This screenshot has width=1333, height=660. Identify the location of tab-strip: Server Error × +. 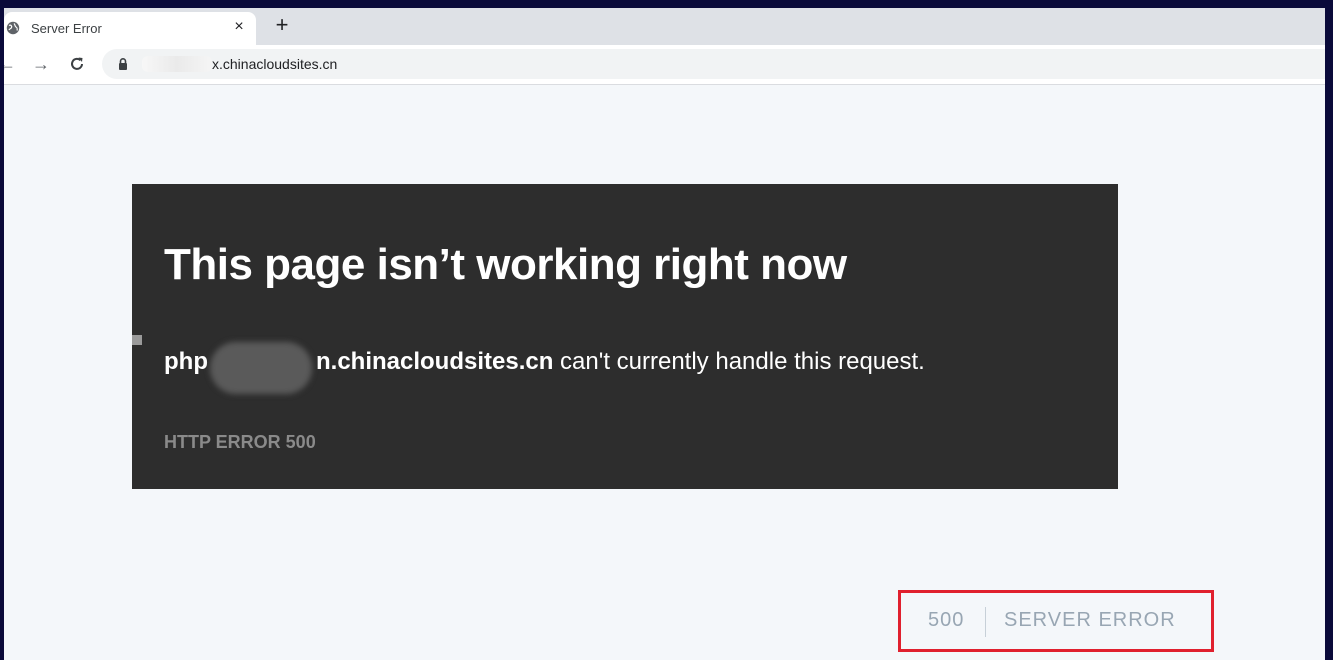
(664, 26).